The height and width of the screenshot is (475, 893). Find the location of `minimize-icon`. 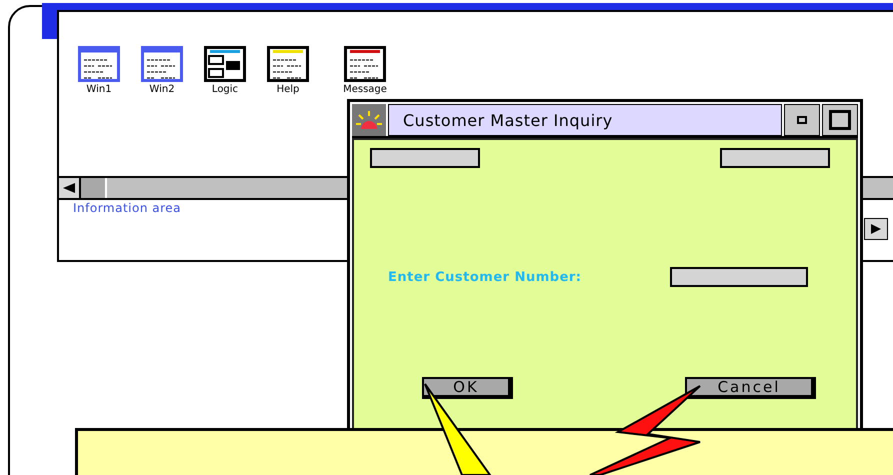

minimize-icon is located at coordinates (802, 120).